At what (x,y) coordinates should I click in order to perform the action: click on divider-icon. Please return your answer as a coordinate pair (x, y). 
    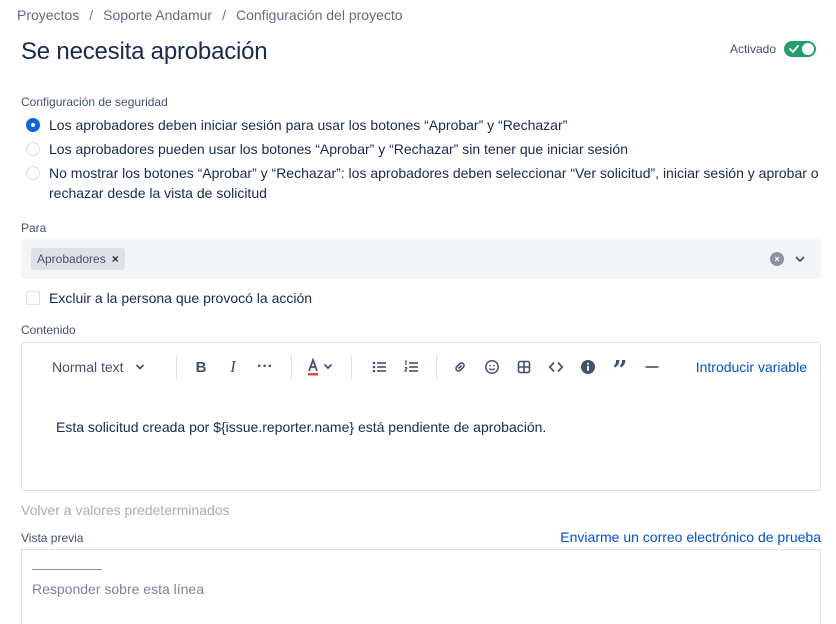
    Looking at the image, I should click on (652, 367).